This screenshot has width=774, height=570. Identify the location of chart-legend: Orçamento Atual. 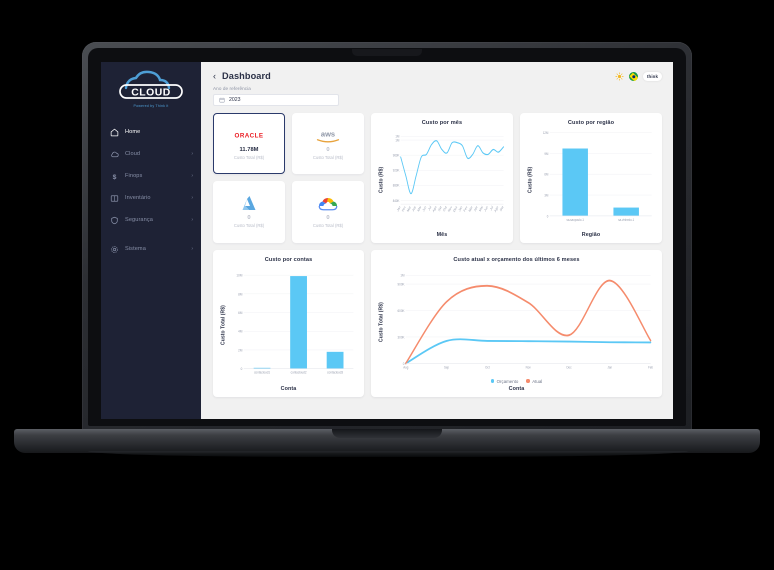
(516, 381).